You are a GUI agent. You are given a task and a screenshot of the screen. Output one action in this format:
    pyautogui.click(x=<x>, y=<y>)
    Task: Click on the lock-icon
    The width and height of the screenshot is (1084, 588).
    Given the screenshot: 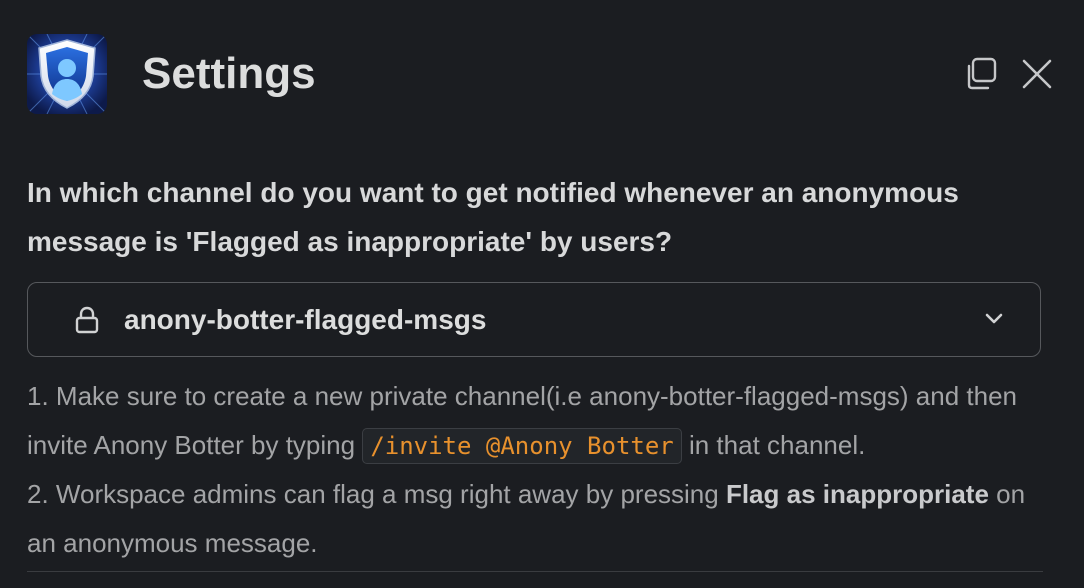 What is the action you would take?
    pyautogui.click(x=87, y=320)
    